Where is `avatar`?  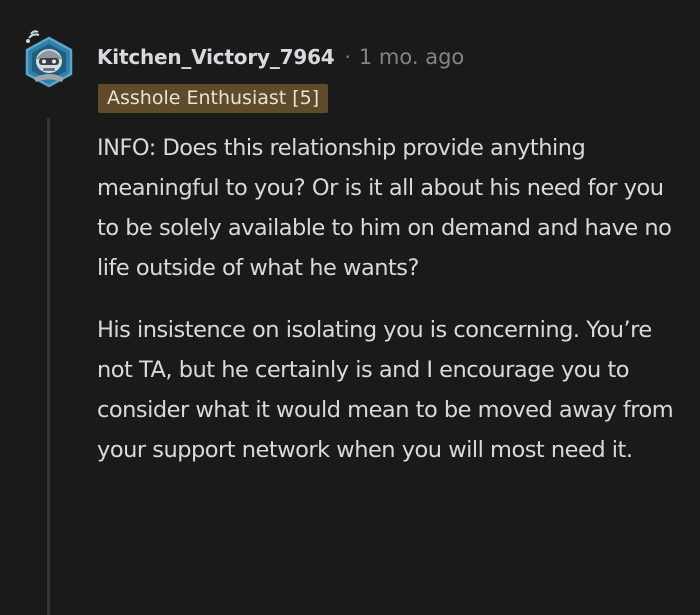
avatar is located at coordinates (49, 59).